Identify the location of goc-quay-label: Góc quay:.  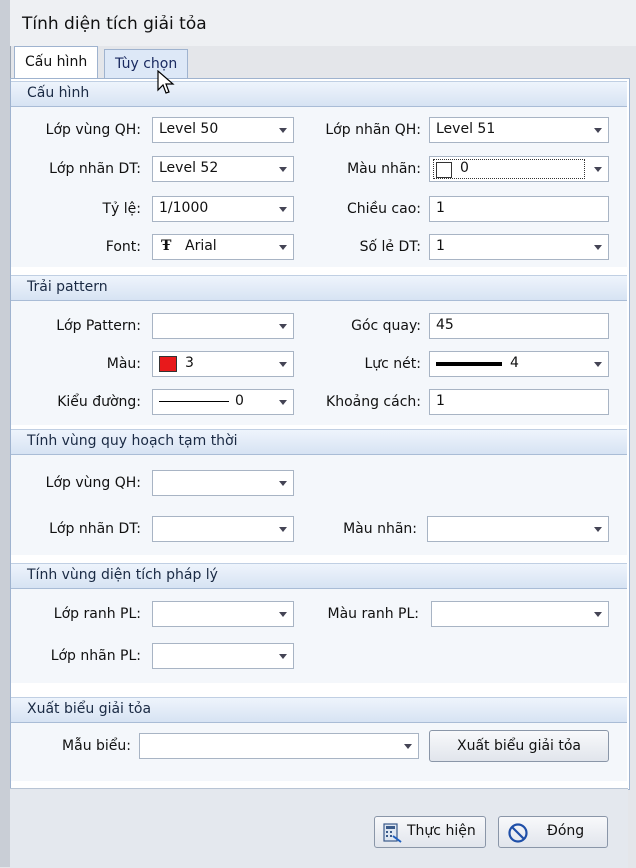
(386, 326).